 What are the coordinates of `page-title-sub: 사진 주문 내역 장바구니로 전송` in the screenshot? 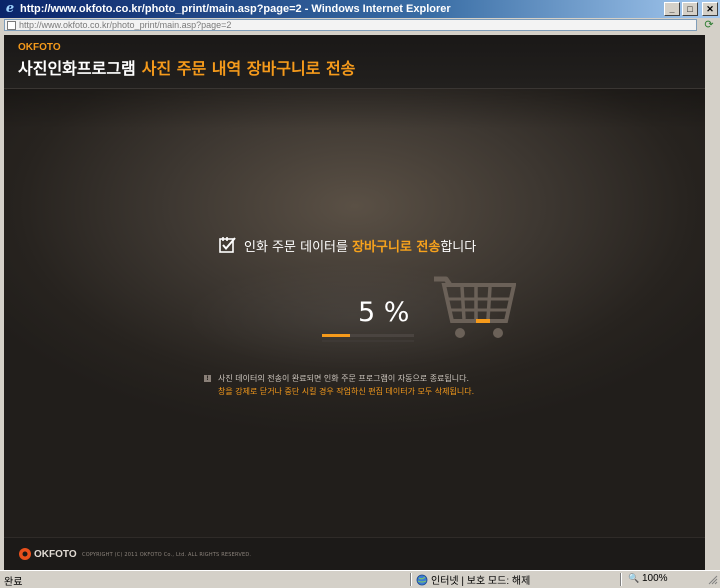 It's located at (248, 68).